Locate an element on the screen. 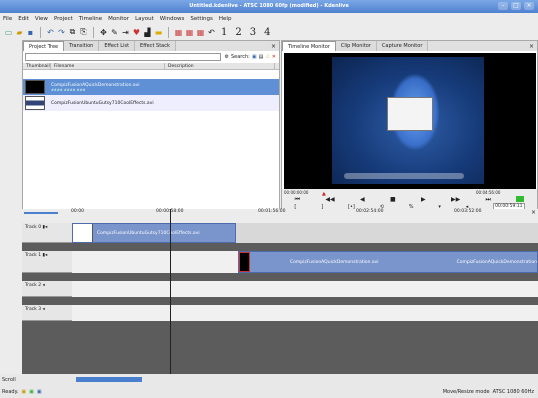  status-icon-2: ▣ is located at coordinates (31, 392).